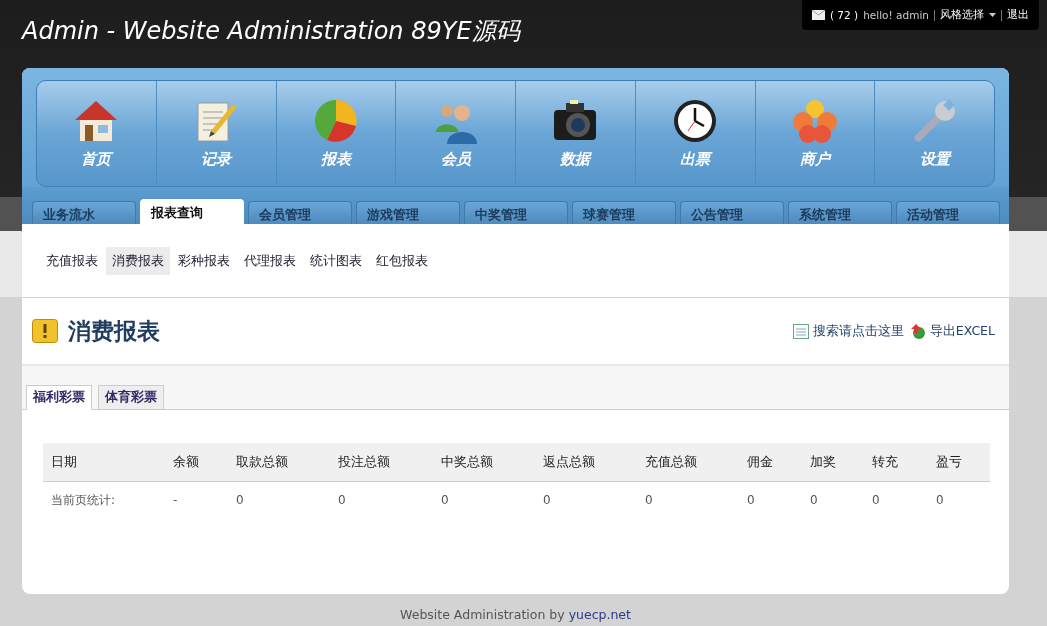 This screenshot has width=1047, height=626. Describe the element at coordinates (96, 159) in the screenshot. I see `nav-label: 首页` at that location.